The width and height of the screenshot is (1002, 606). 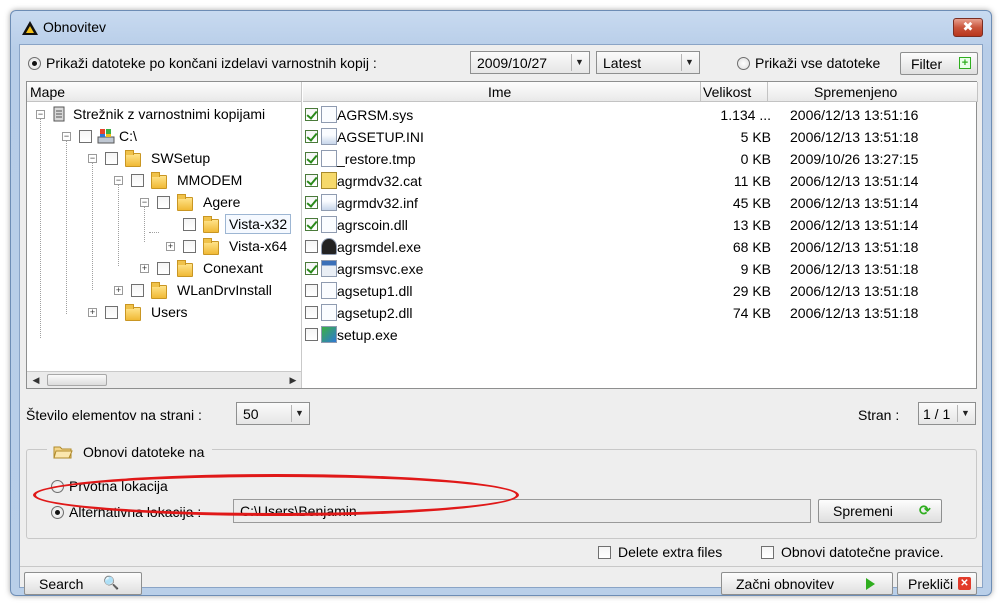 What do you see at coordinates (639, 115) in the screenshot?
I see `file-row: AGRSM.sys 1.134 ... 2006/12/13 13:51:16` at bounding box center [639, 115].